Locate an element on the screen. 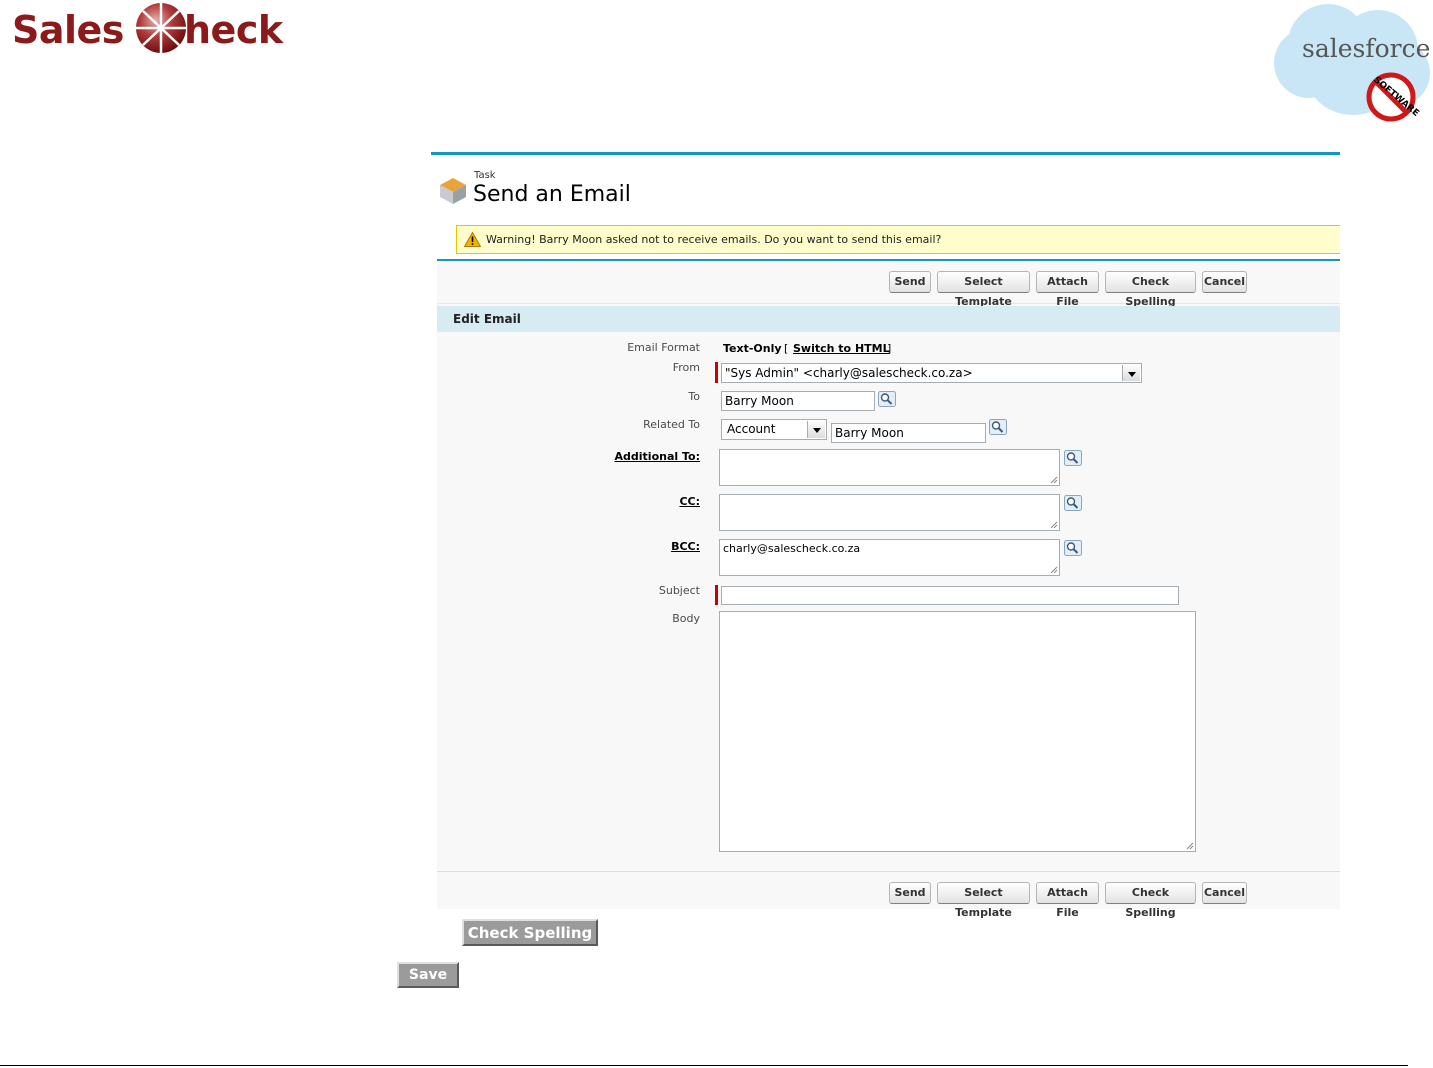 The image size is (1433, 1068). additional-to-lookup-icon is located at coordinates (1073, 458).